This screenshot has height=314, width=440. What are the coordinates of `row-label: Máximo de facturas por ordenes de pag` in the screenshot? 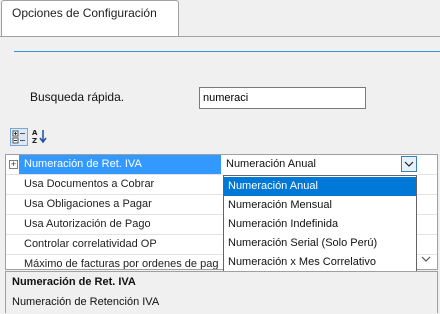 It's located at (121, 264).